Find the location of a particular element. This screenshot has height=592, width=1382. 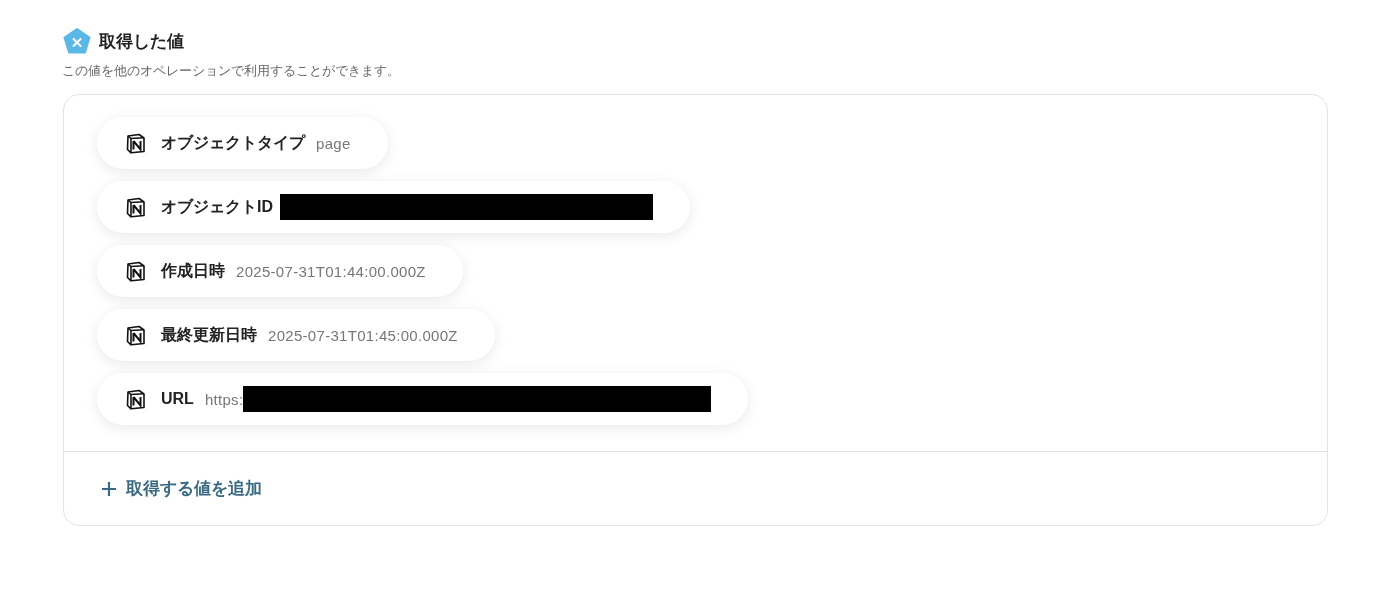

section-title: 取得した値 is located at coordinates (141, 41).